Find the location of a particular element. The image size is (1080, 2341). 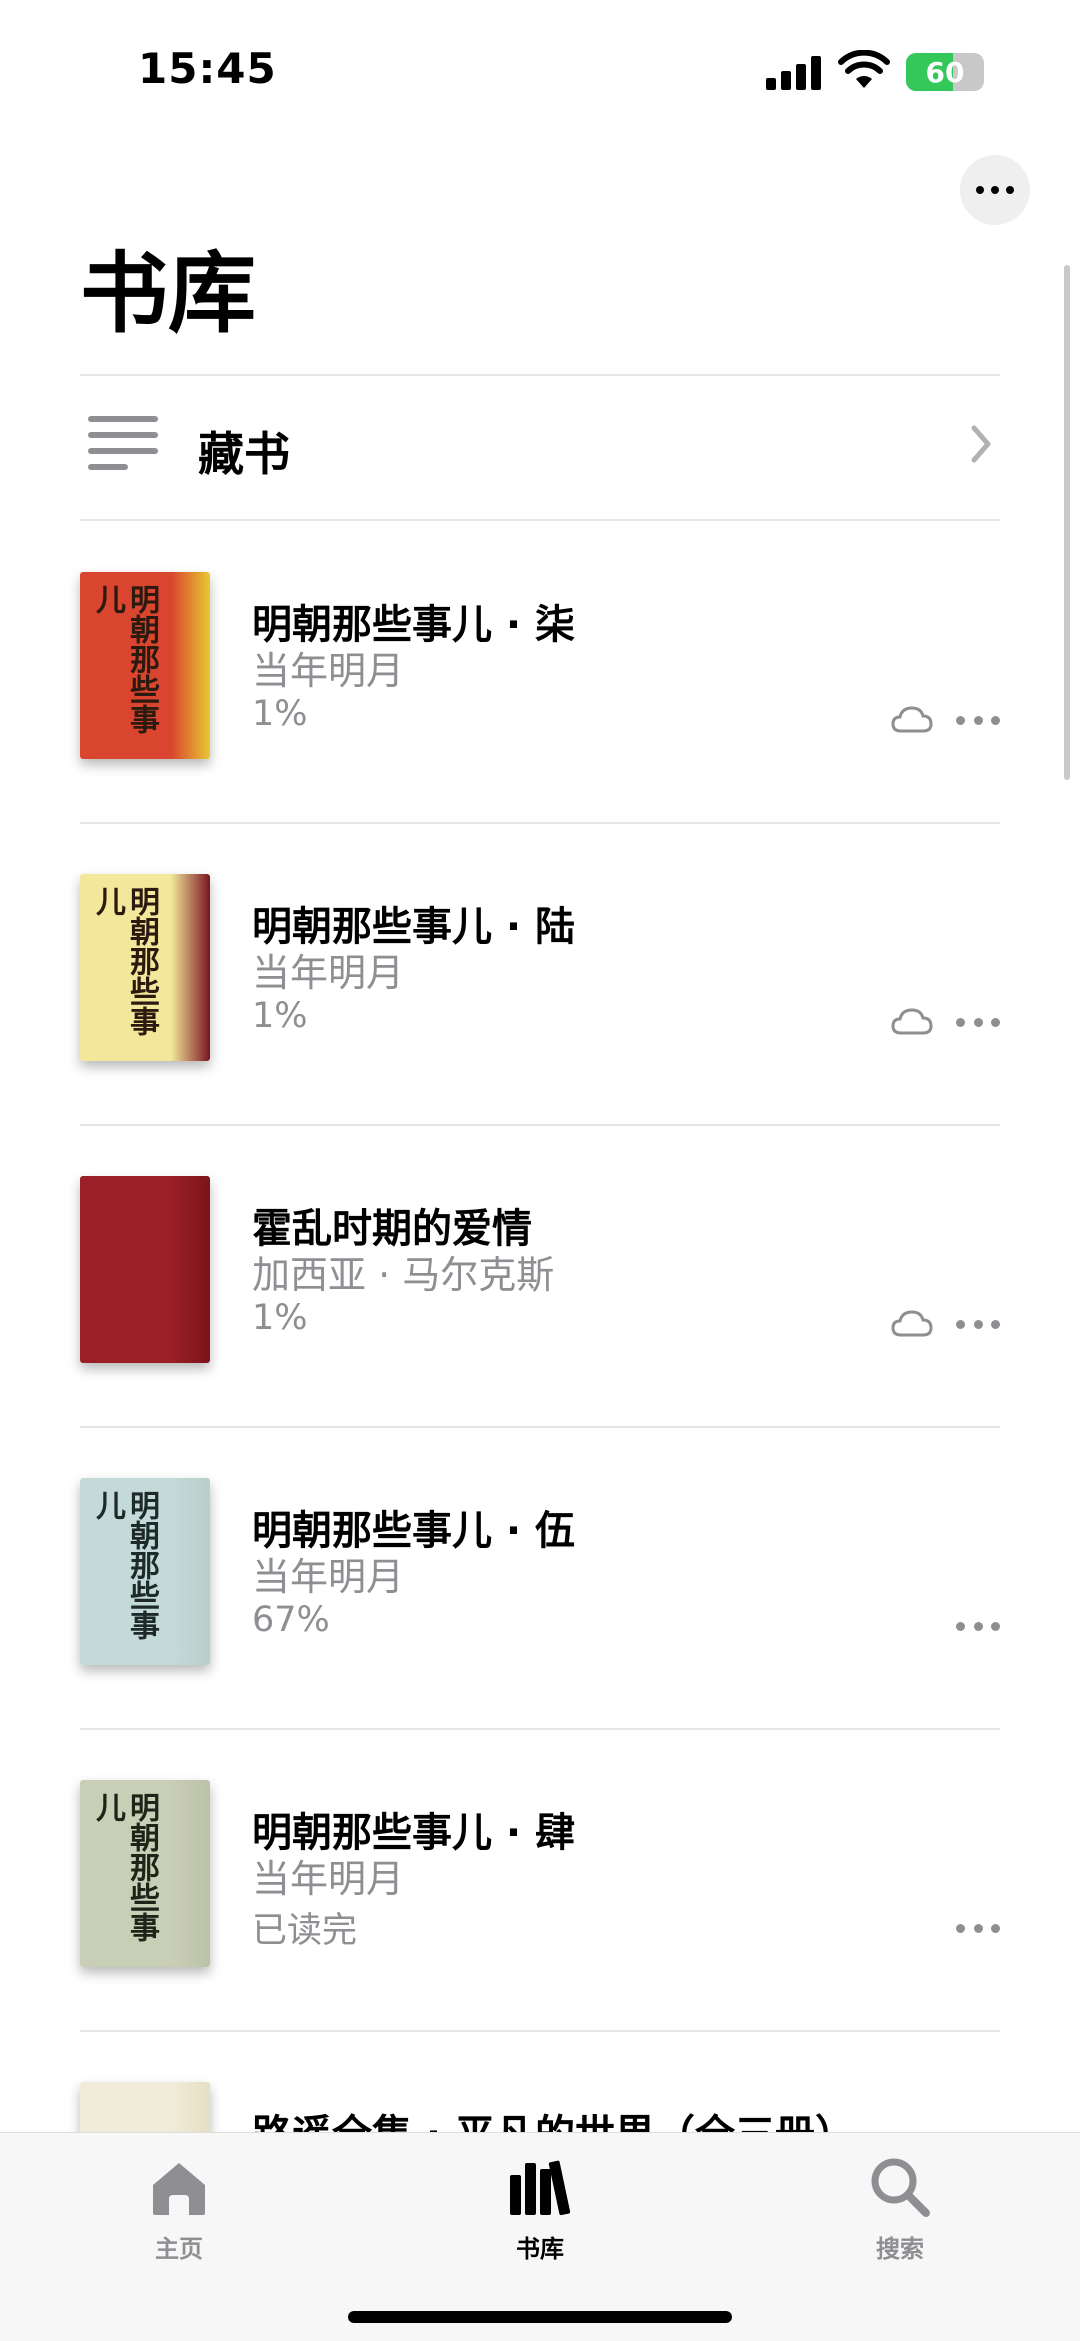

status-bar: 15:45 60 is located at coordinates (540, 75).